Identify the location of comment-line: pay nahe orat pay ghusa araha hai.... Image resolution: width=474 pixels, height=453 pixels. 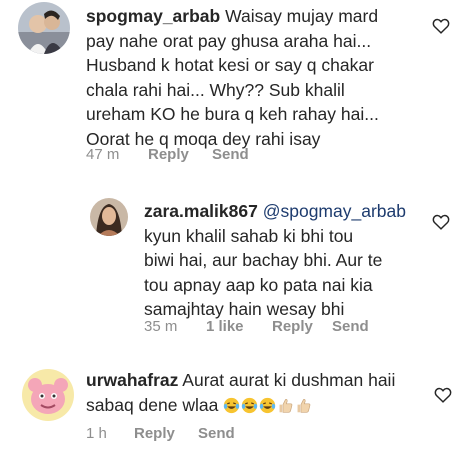
(229, 40).